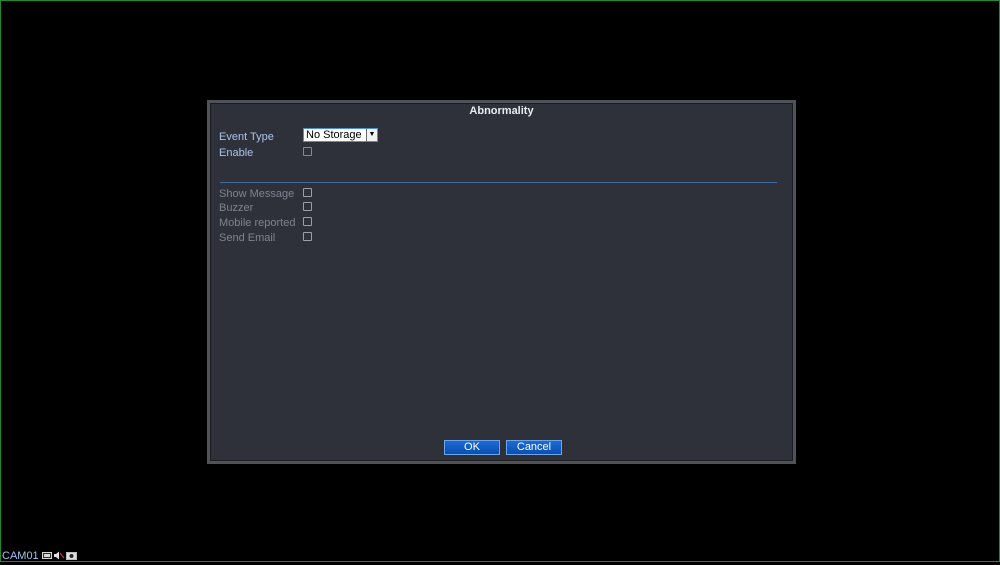  Describe the element at coordinates (257, 194) in the screenshot. I see `show-message-label: Show Message` at that location.